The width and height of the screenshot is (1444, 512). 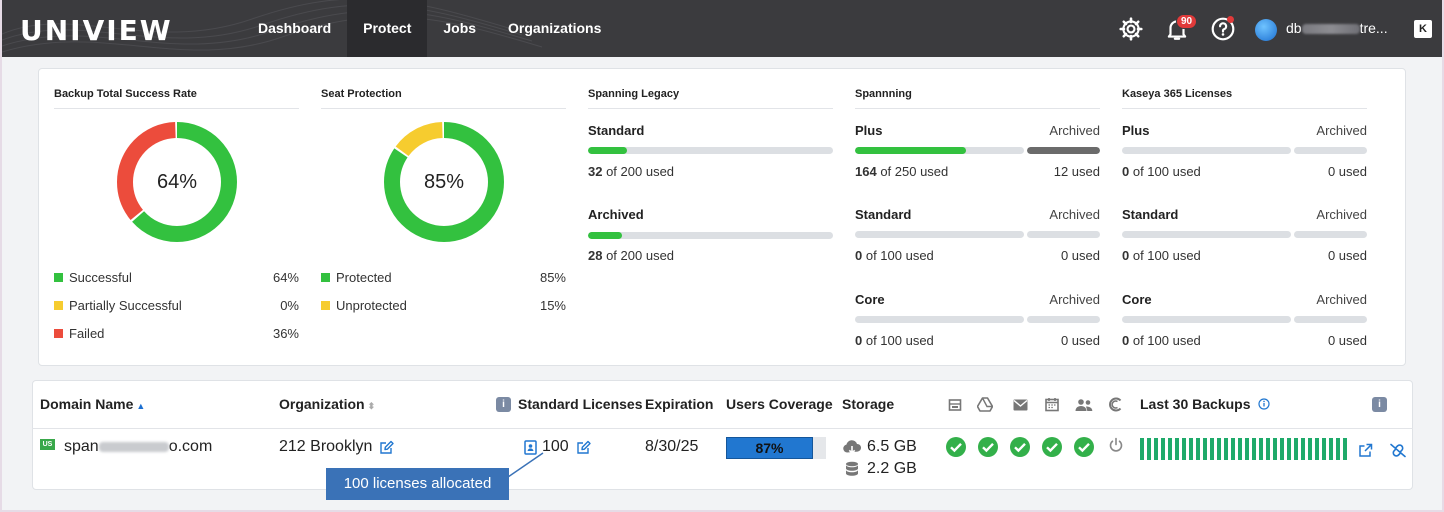 I want to click on col-domain-name: Domain Name ▲, so click(x=92, y=404).